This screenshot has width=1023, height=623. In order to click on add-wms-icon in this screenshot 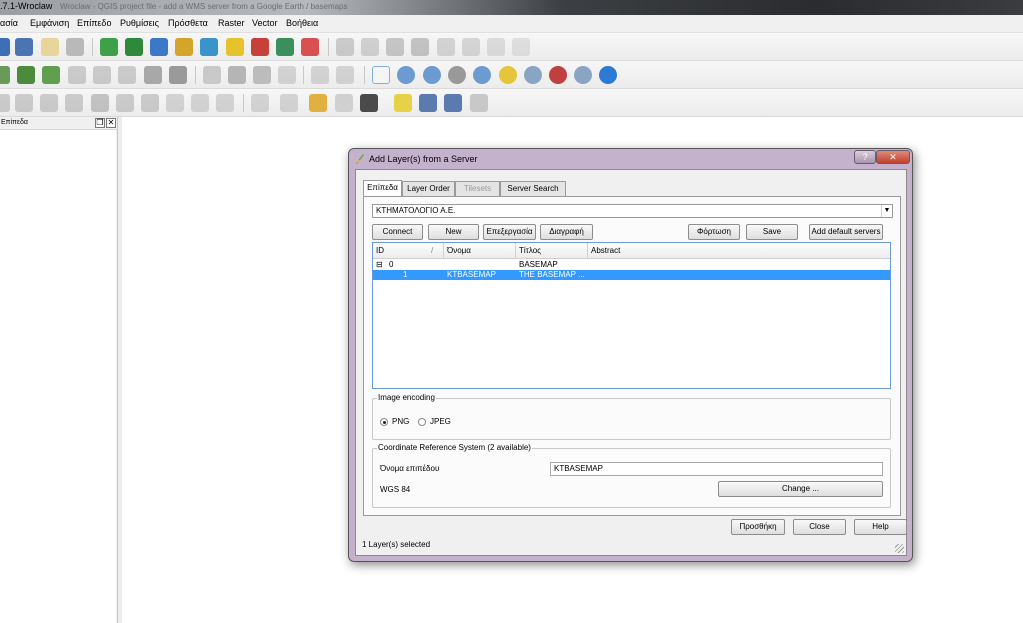, I will do `click(209, 47)`.